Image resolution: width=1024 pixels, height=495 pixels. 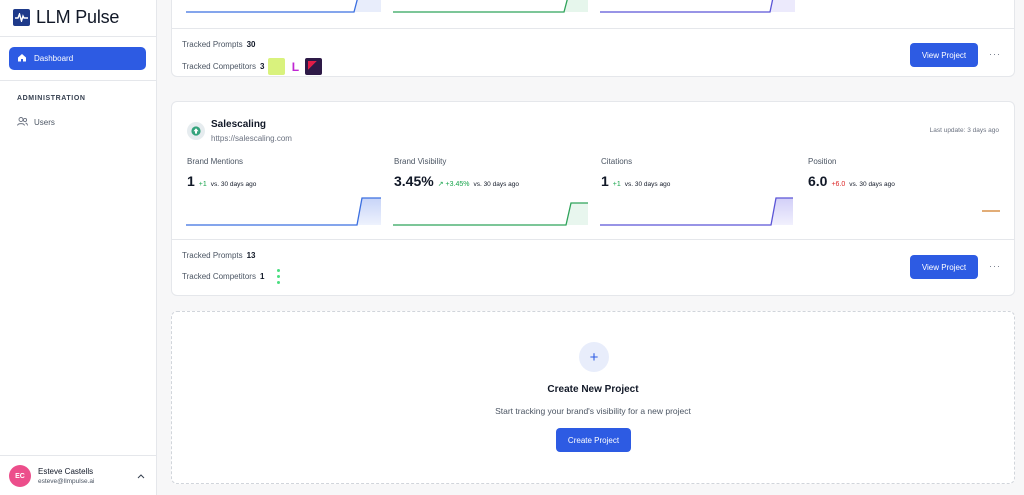 I want to click on tracked-competitors: Tracked Competitors 1, so click(x=232, y=276).